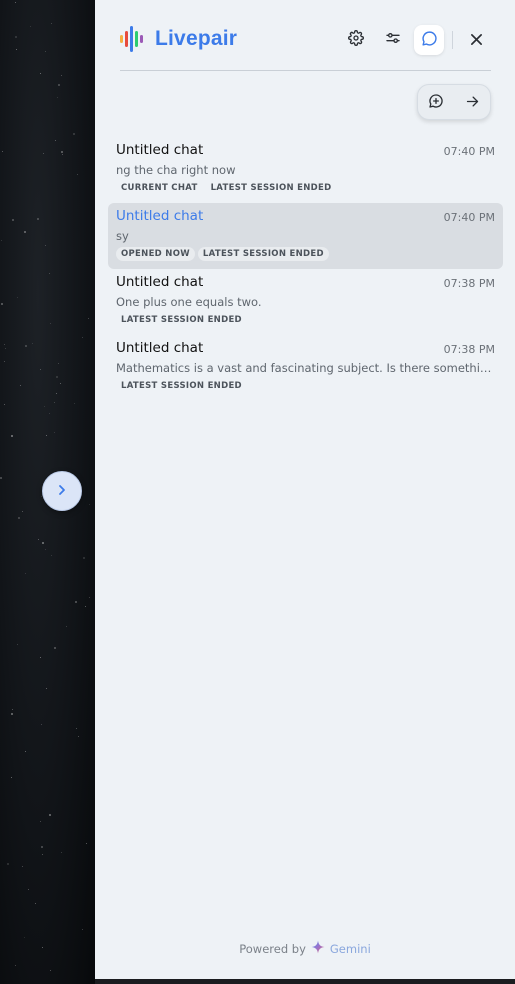 Image resolution: width=515 pixels, height=984 pixels. I want to click on app-name: Livepair, so click(196, 38).